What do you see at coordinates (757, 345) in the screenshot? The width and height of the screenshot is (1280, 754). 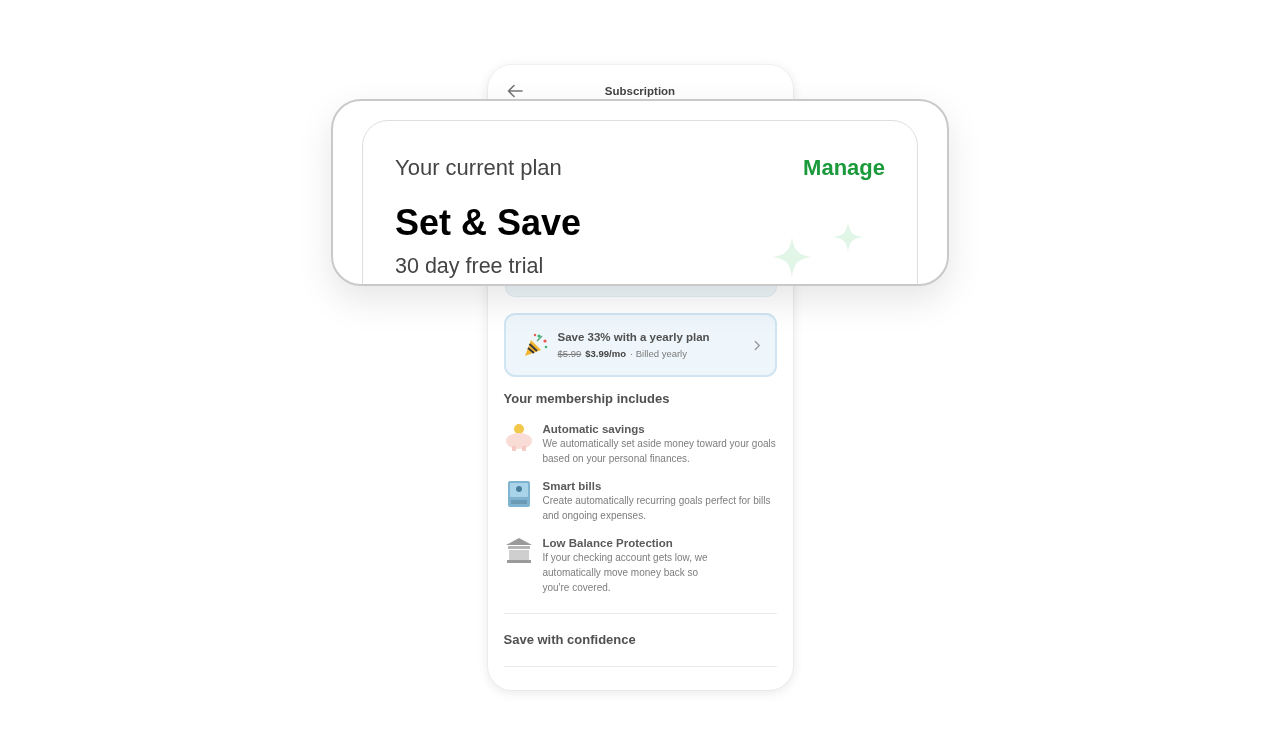 I see `chevron-right-icon` at bounding box center [757, 345].